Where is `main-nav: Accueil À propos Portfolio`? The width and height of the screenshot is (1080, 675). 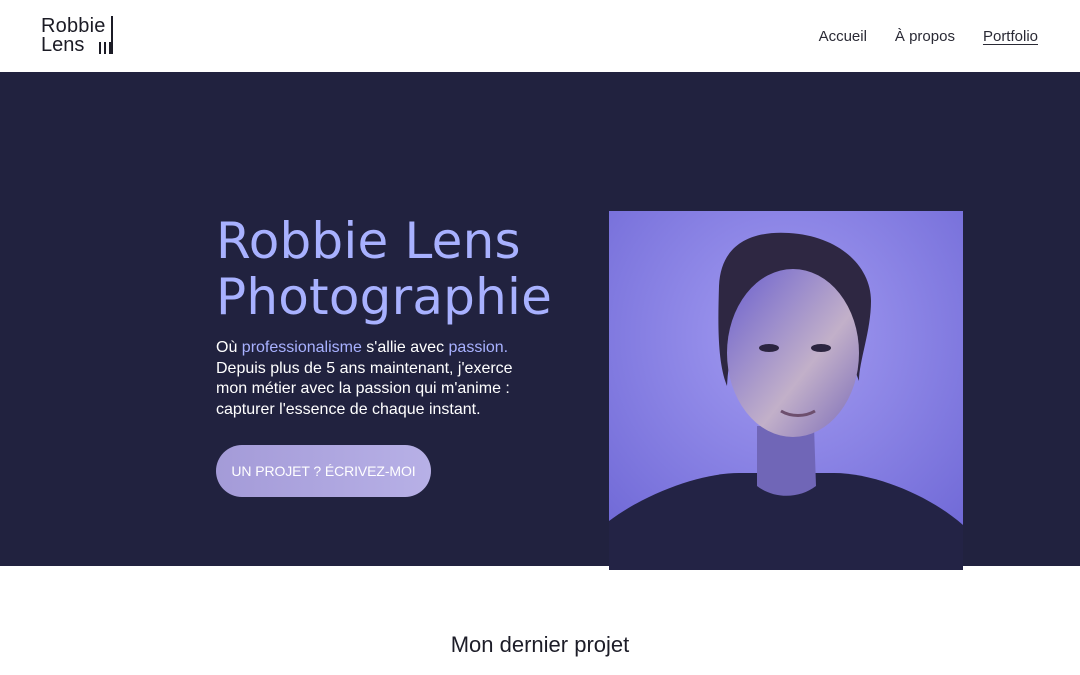 main-nav: Accueil À propos Portfolio is located at coordinates (928, 36).